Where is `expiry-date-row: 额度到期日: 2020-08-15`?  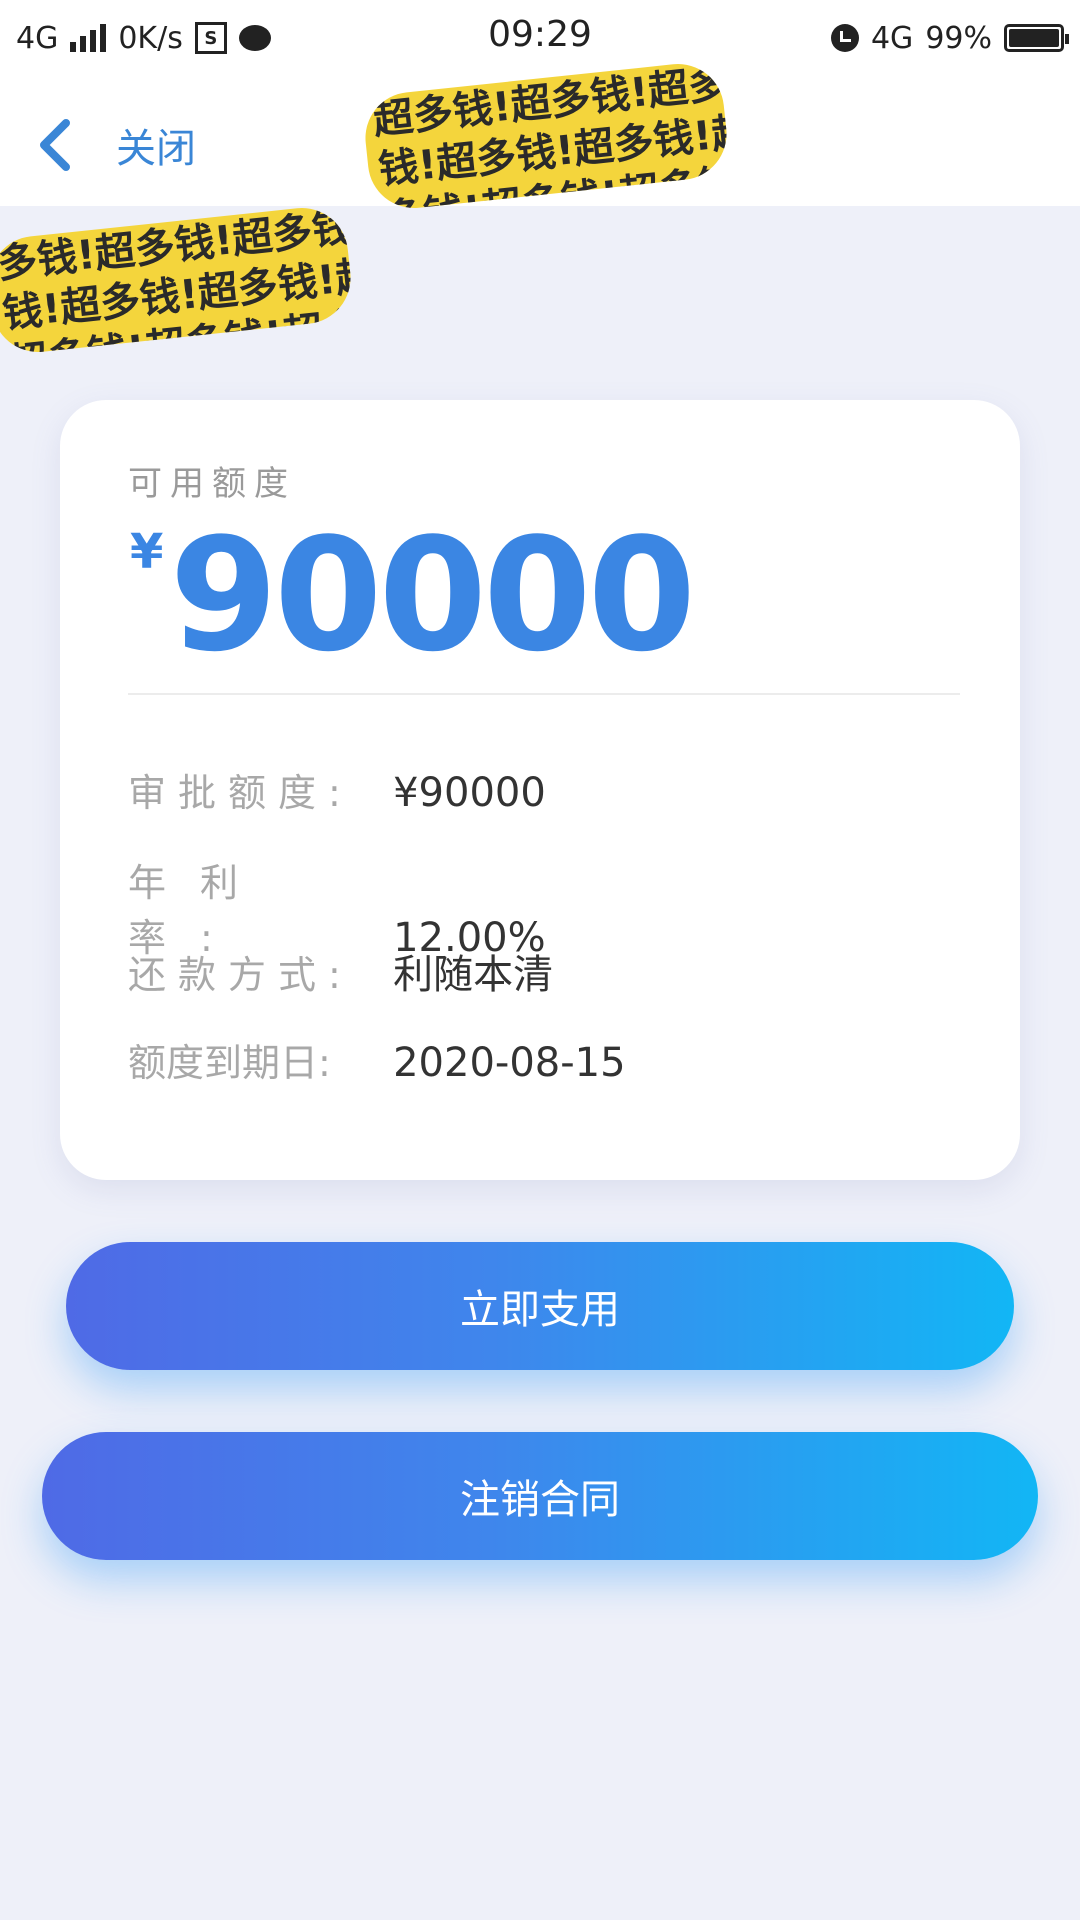 expiry-date-row: 额度到期日: 2020-08-15 is located at coordinates (377, 1059).